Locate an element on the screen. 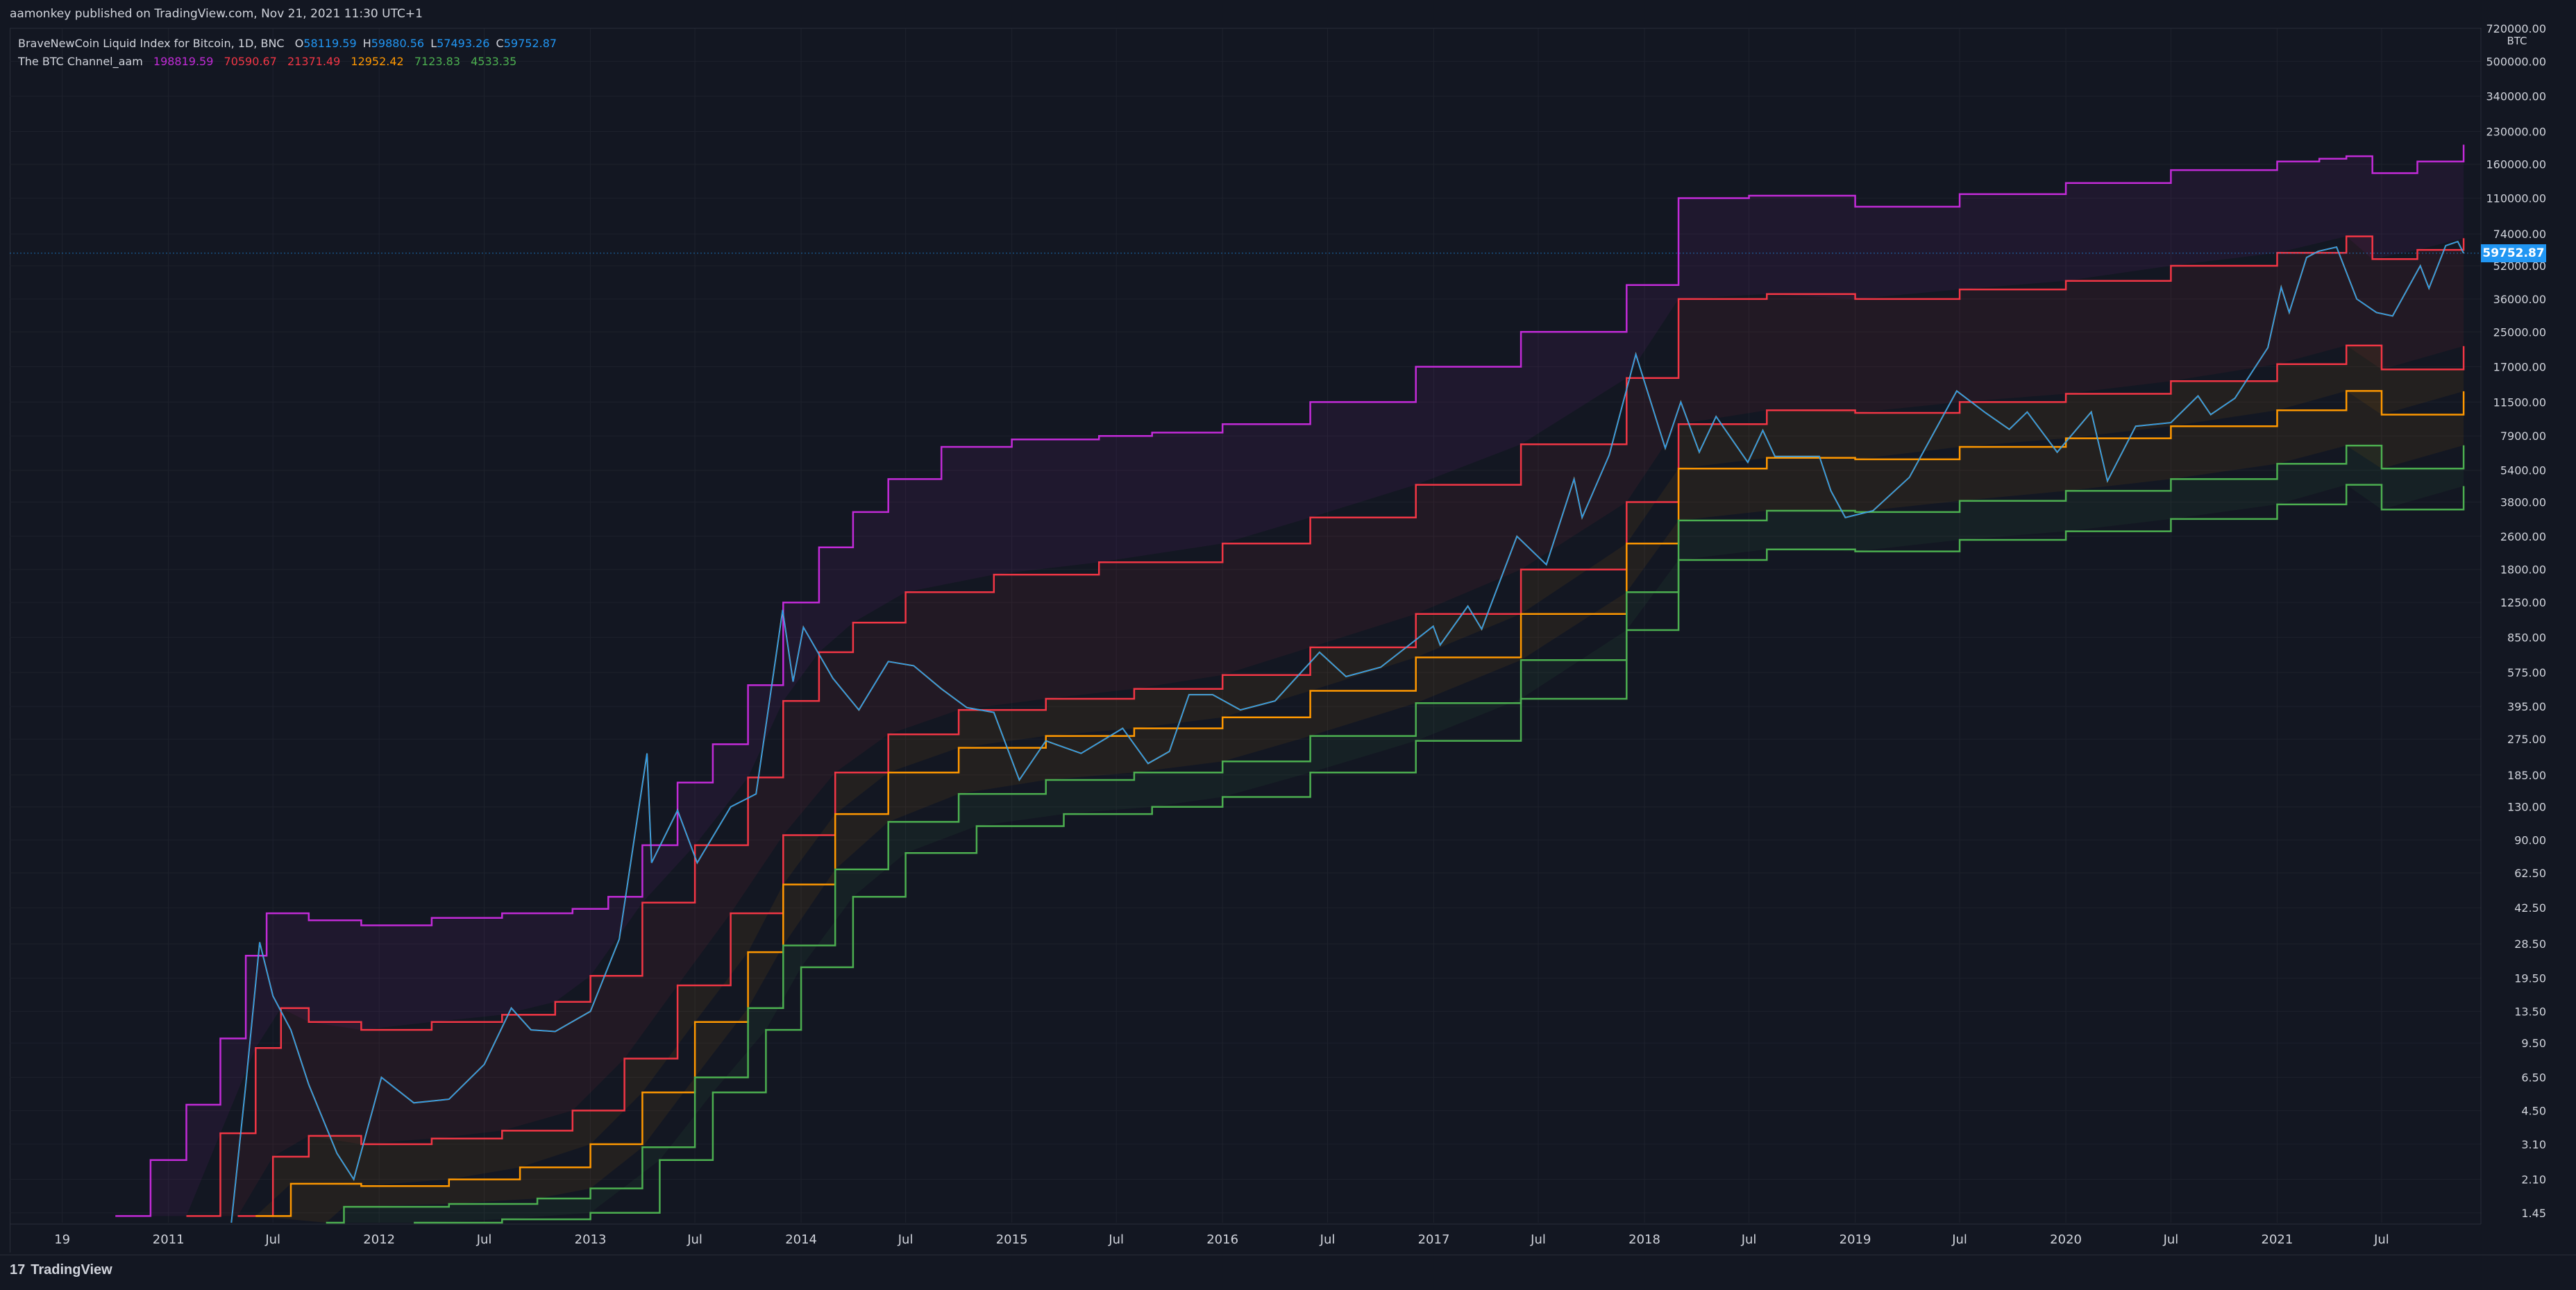 The height and width of the screenshot is (1290, 2576). indicator-value-5: 7123.83 is located at coordinates (437, 61).